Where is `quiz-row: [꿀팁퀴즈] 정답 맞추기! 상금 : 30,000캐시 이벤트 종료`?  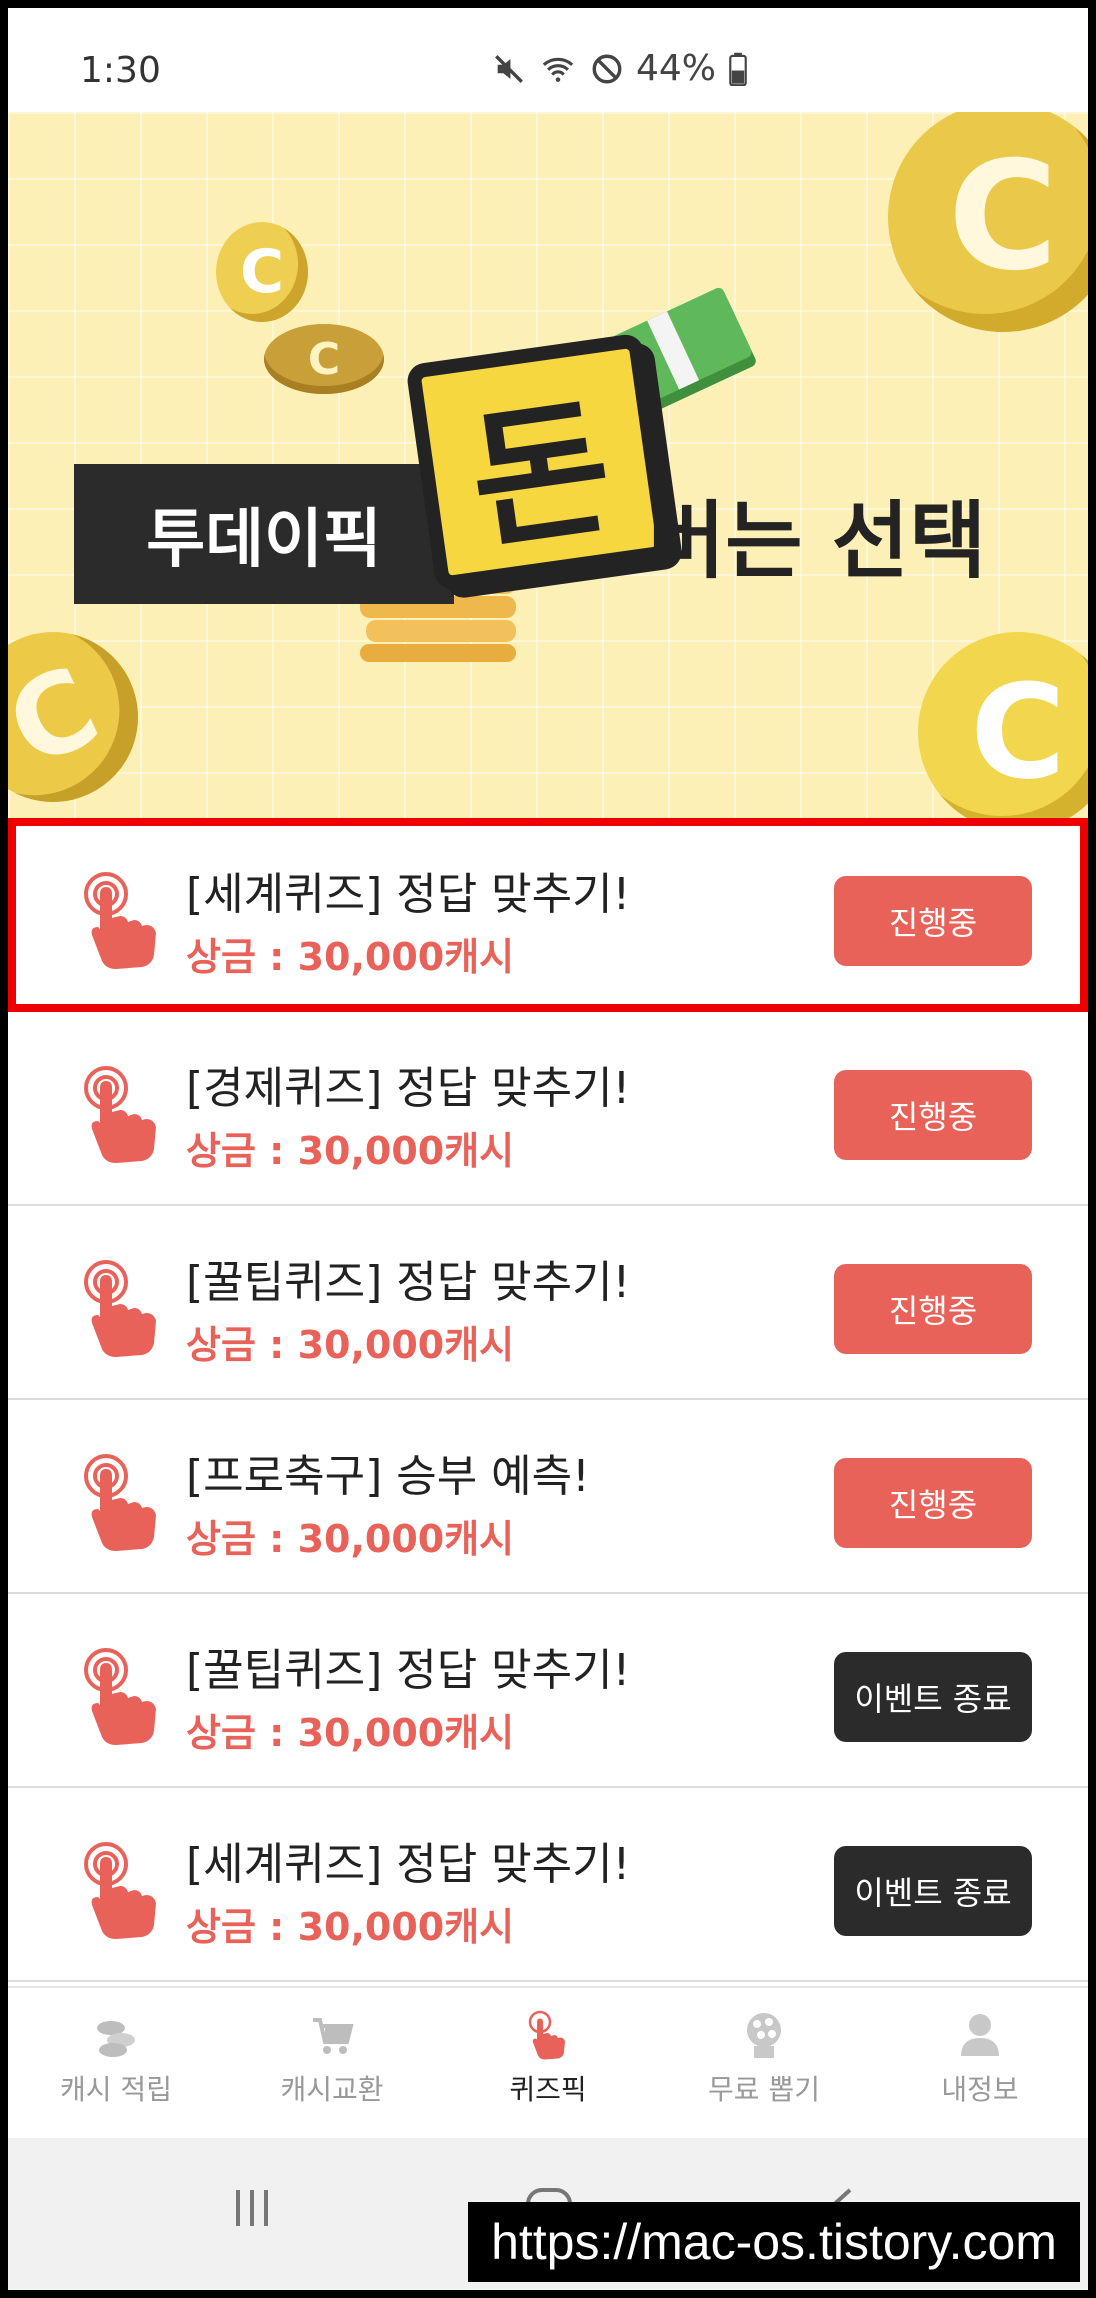
quiz-row: [꿀팁퀴즈] 정답 맞추기! 상금 : 30,000캐시 이벤트 종료 is located at coordinates (548, 1691).